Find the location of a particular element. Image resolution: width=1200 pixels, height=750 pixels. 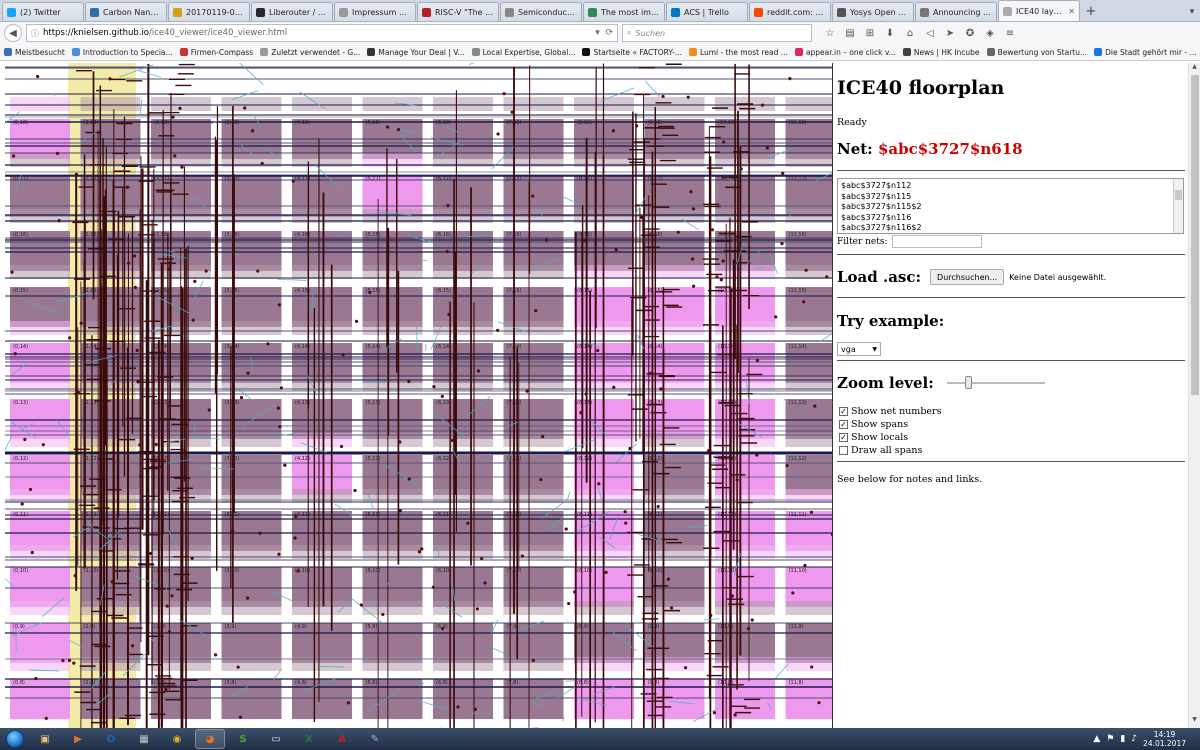

browser-tab: (2) Twitter is located at coordinates (43, 11).